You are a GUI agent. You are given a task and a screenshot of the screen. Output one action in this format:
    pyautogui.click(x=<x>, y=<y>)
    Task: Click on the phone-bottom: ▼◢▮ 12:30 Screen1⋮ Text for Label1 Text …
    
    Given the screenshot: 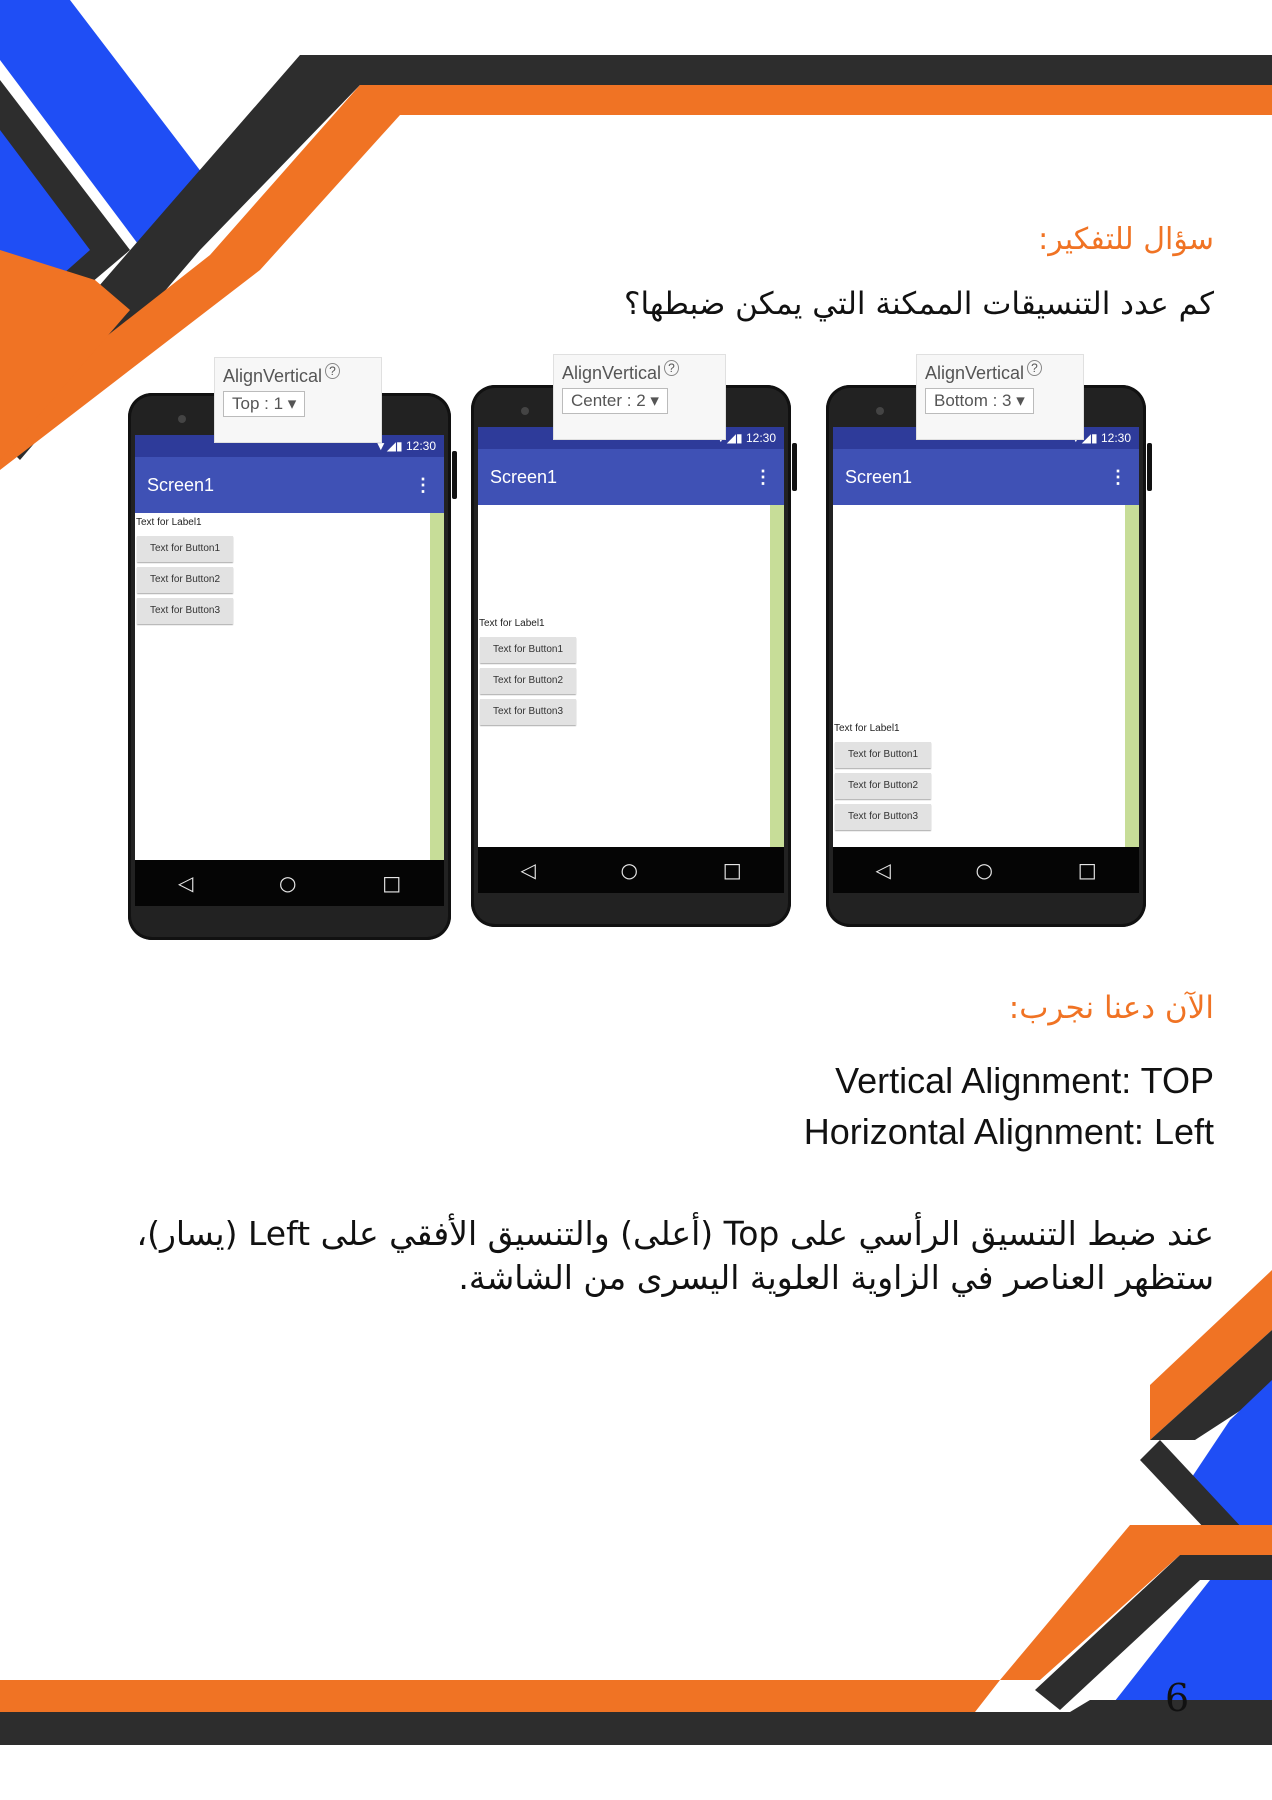 What is the action you would take?
    pyautogui.click(x=989, y=656)
    